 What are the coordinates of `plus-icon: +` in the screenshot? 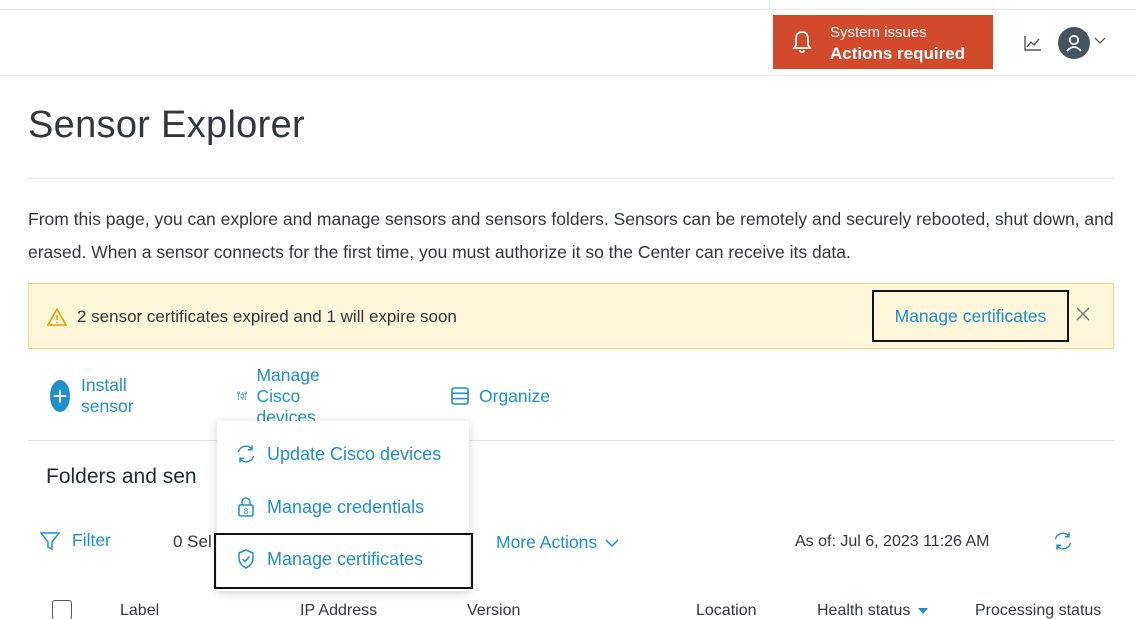 It's located at (60, 396).